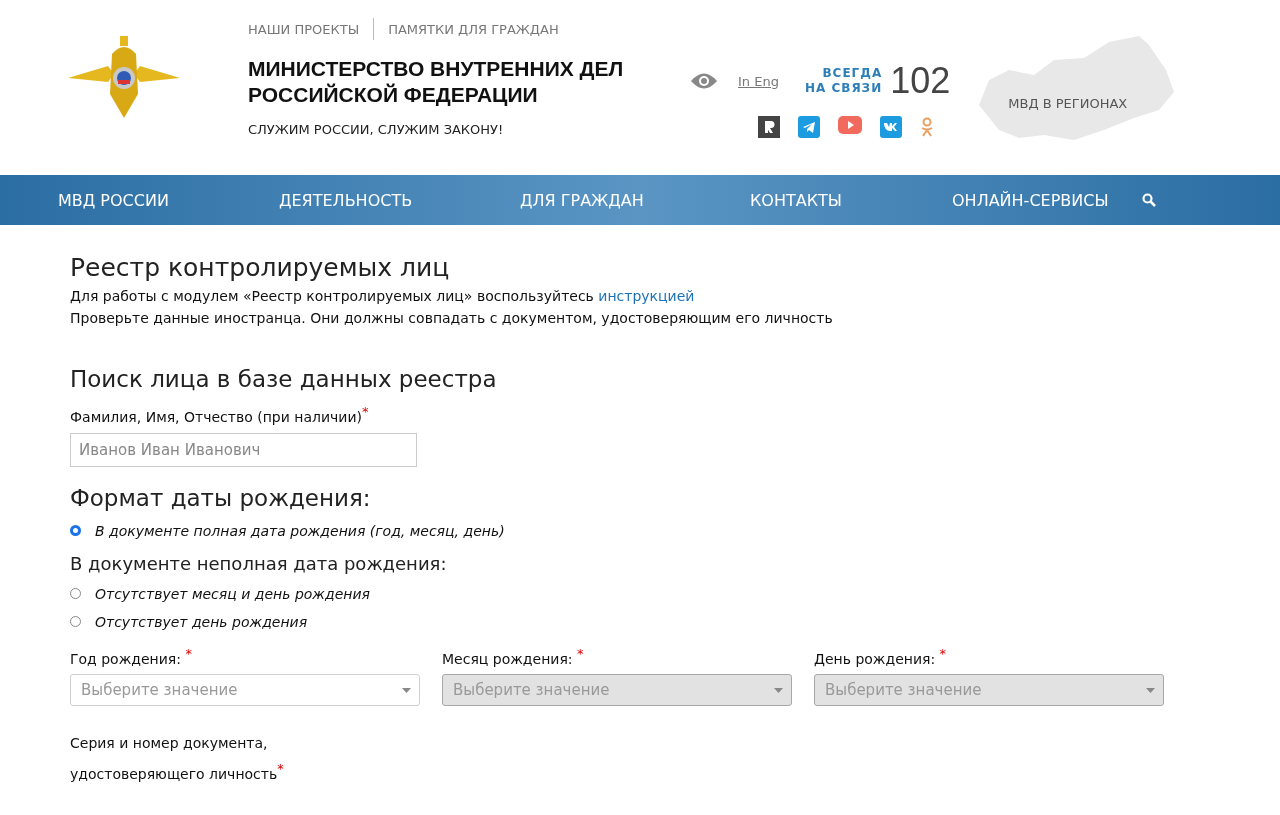  What do you see at coordinates (243, 449) in the screenshot?
I see `name-input-field: Иванов Иван Иванович` at bounding box center [243, 449].